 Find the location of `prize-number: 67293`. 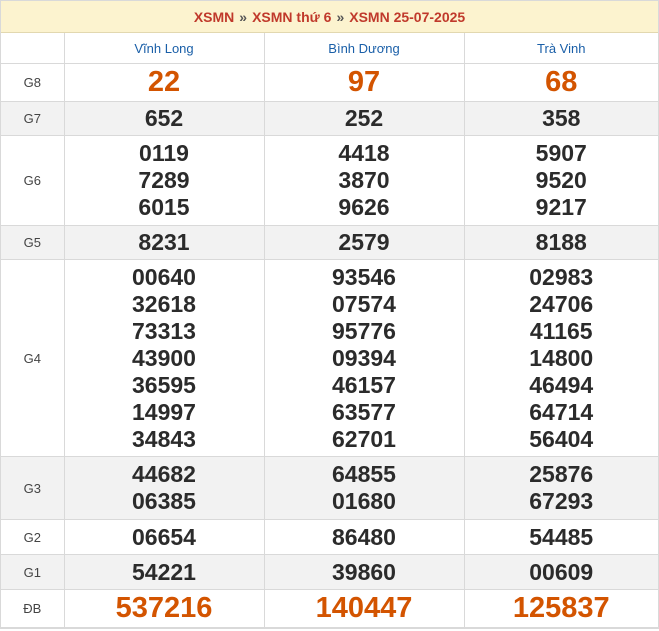

prize-number: 67293 is located at coordinates (561, 501).